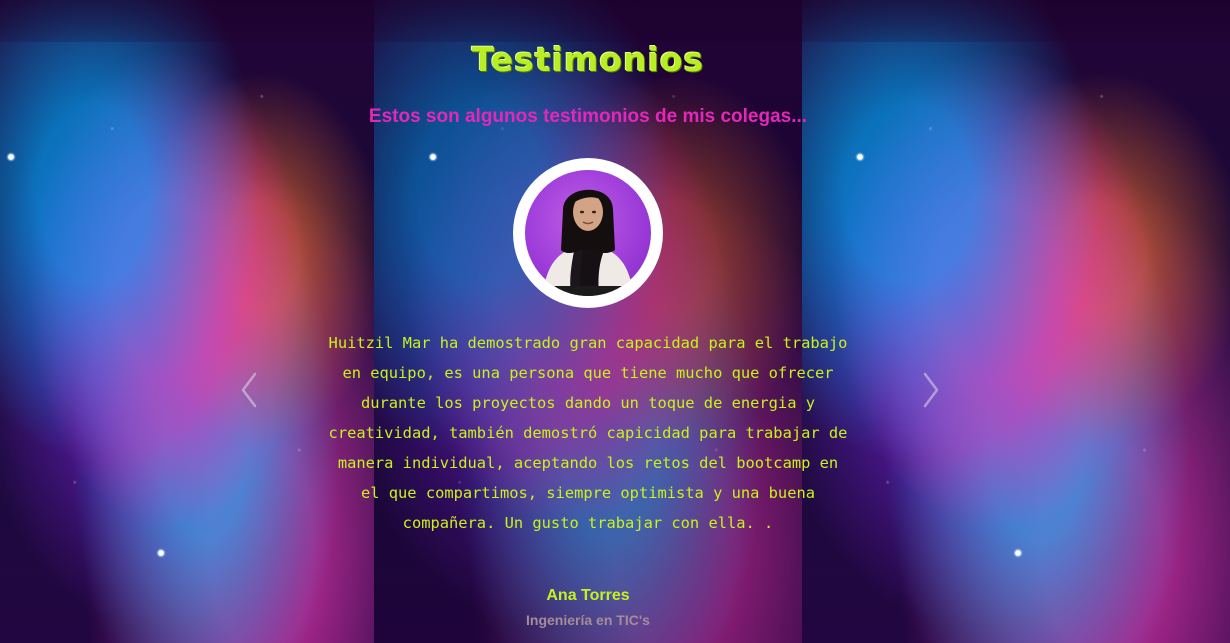 The height and width of the screenshot is (643, 1230). I want to click on carousel-prev-button, so click(250, 390).